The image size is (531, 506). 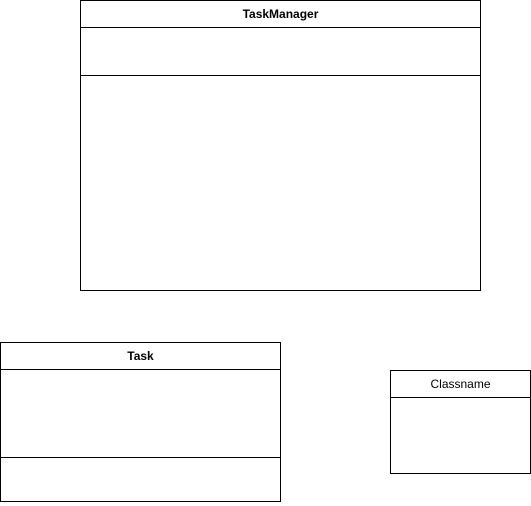 What do you see at coordinates (140, 414) in the screenshot?
I see `attributes-section-task` at bounding box center [140, 414].